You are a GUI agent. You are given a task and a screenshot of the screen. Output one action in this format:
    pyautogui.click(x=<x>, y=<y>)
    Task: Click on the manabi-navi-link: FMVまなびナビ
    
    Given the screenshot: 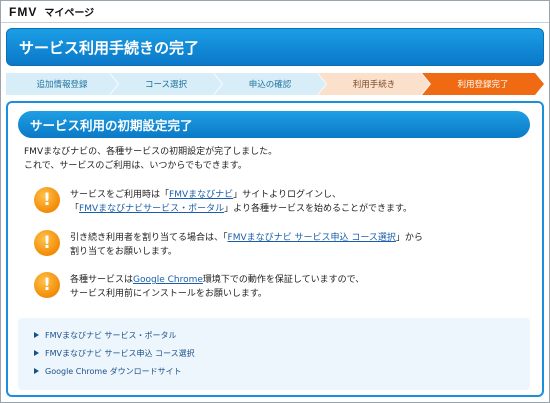 What is the action you would take?
    pyautogui.click(x=201, y=195)
    